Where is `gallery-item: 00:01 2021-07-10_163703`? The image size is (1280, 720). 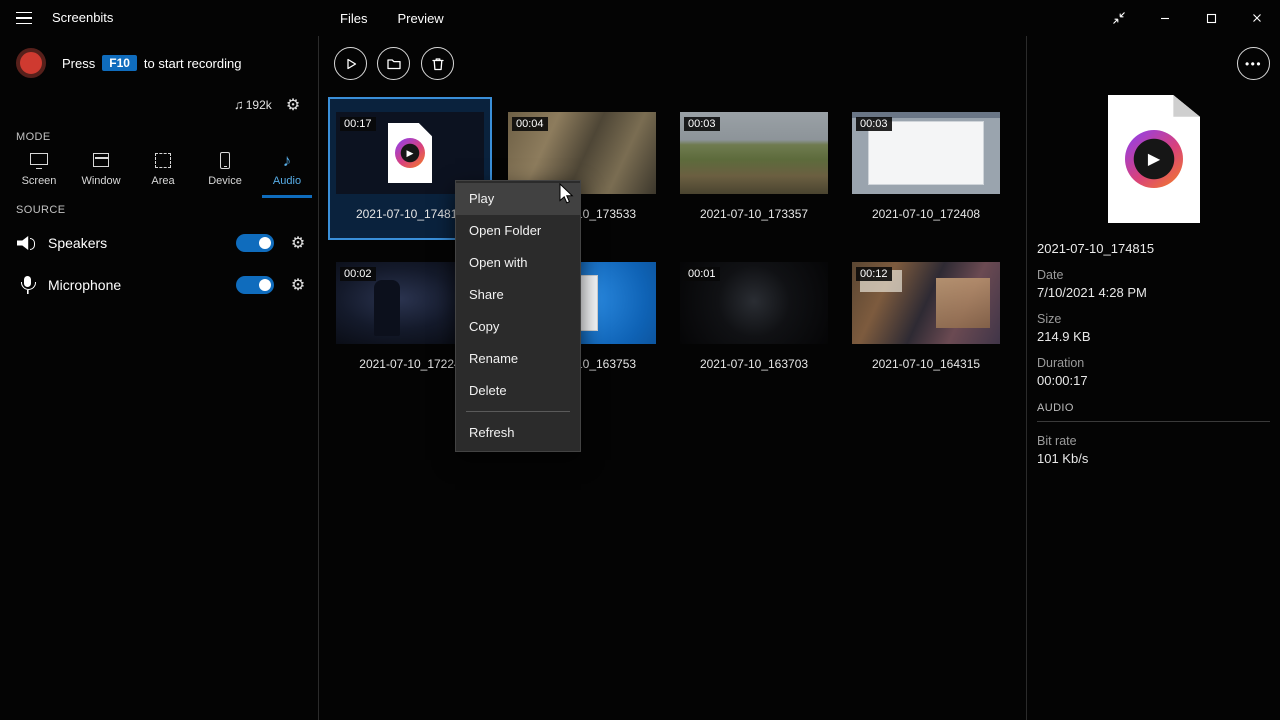 gallery-item: 00:01 2021-07-10_163703 is located at coordinates (754, 318).